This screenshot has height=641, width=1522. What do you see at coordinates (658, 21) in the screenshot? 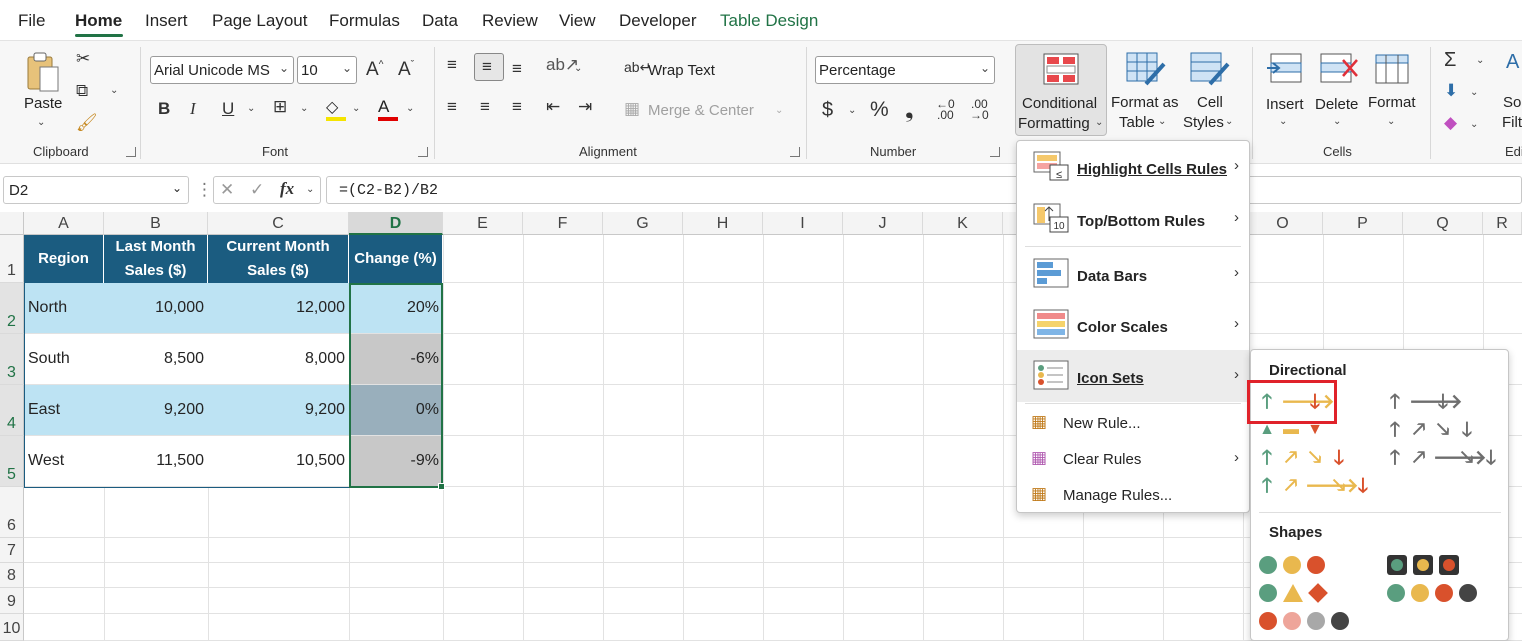
I see `tab-developer: Developer` at bounding box center [658, 21].